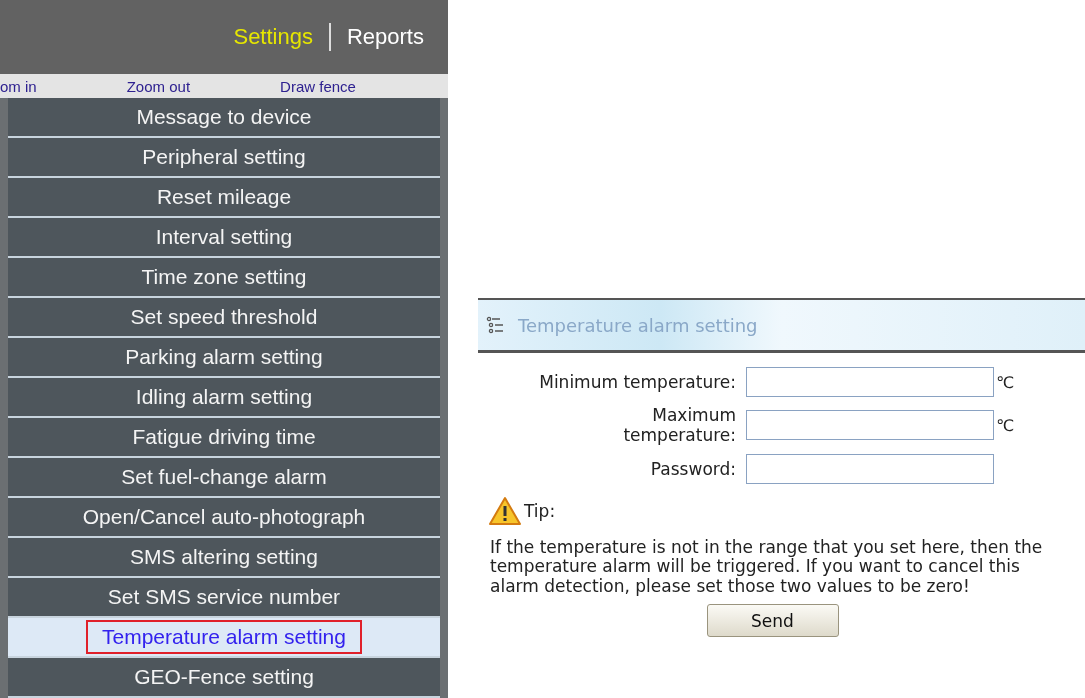  Describe the element at coordinates (224, 118) in the screenshot. I see `menu-item: Message to device` at that location.